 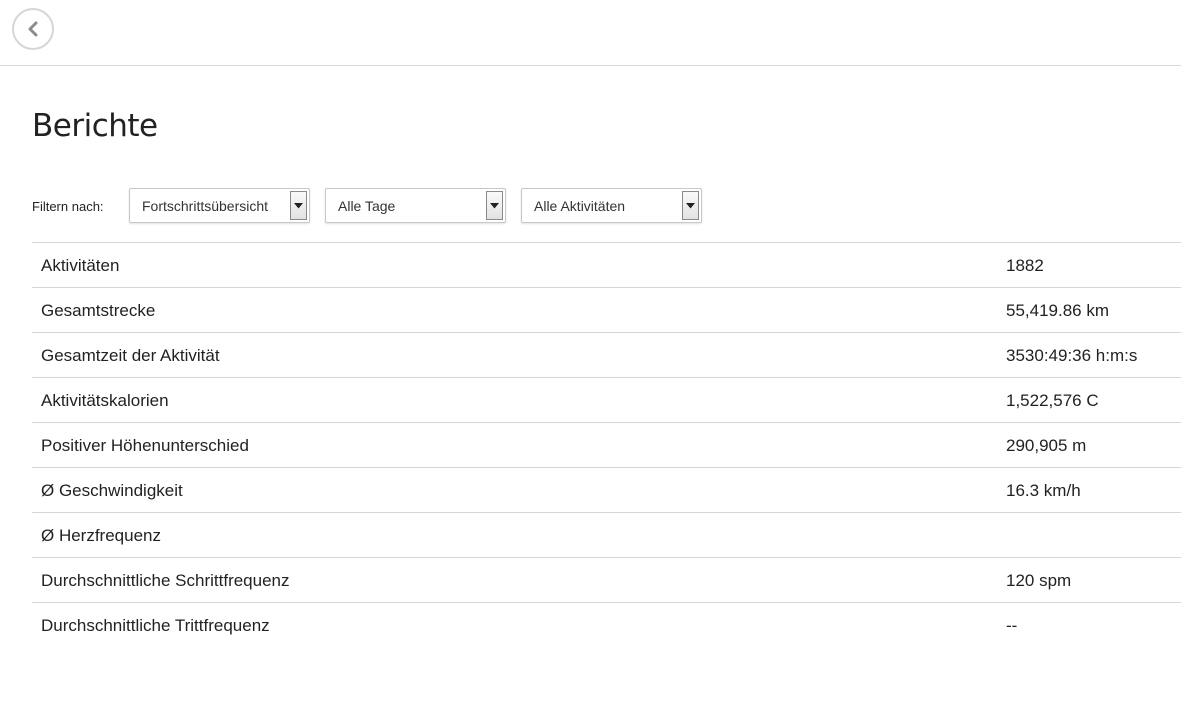 I want to click on chevron-left-icon, so click(x=33, y=29).